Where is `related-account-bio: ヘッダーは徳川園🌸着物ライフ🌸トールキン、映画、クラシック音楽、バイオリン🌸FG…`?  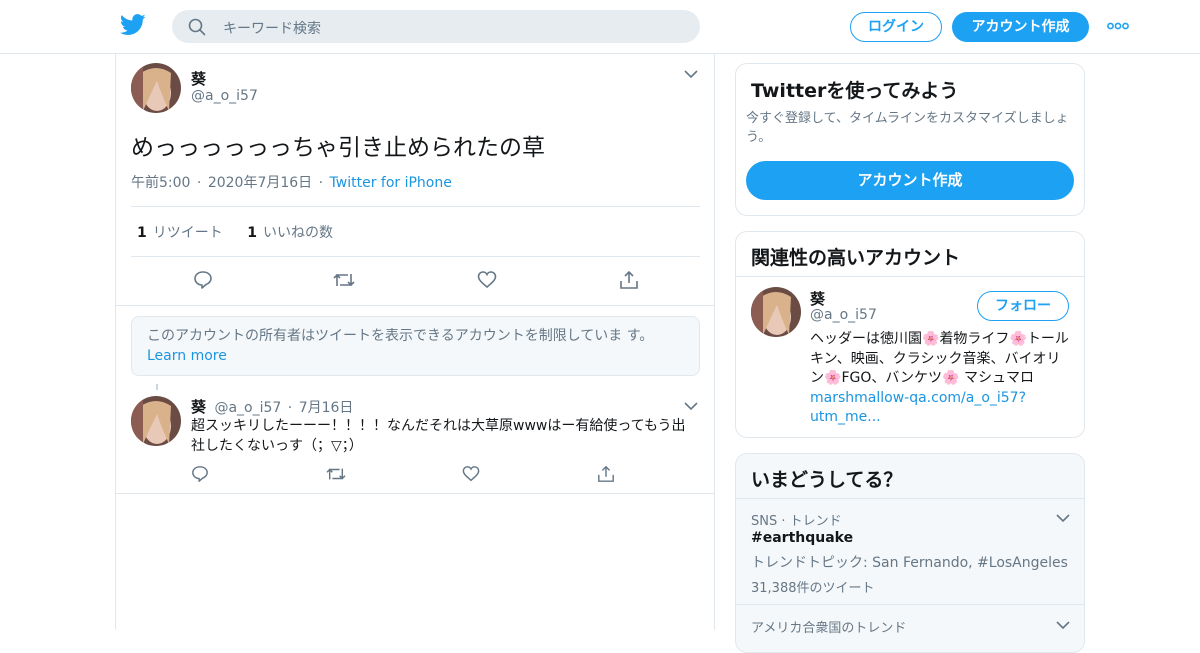 related-account-bio: ヘッダーは徳川園🌸着物ライフ🌸トールキン、映画、クラシック音楽、バイオリン🌸FG… is located at coordinates (939, 378).